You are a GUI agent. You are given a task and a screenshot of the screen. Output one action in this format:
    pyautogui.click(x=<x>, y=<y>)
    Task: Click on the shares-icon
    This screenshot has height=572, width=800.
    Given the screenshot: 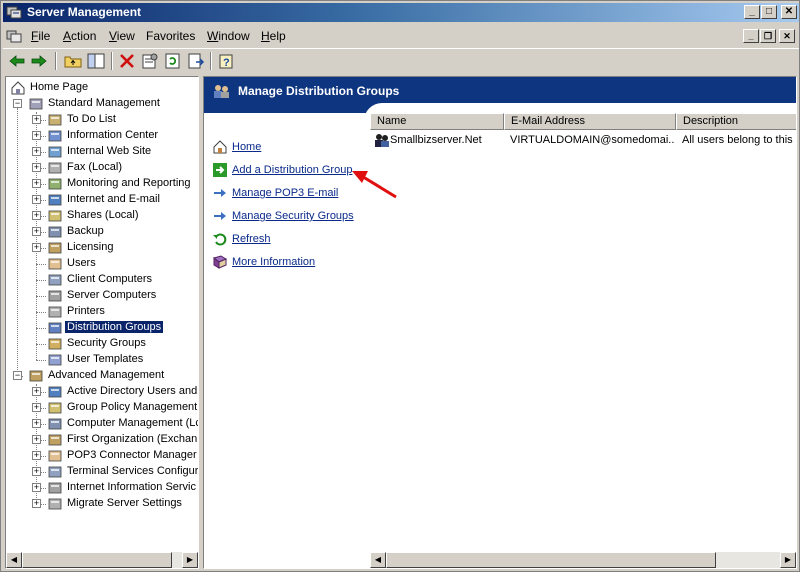 What is the action you would take?
    pyautogui.click(x=55, y=216)
    